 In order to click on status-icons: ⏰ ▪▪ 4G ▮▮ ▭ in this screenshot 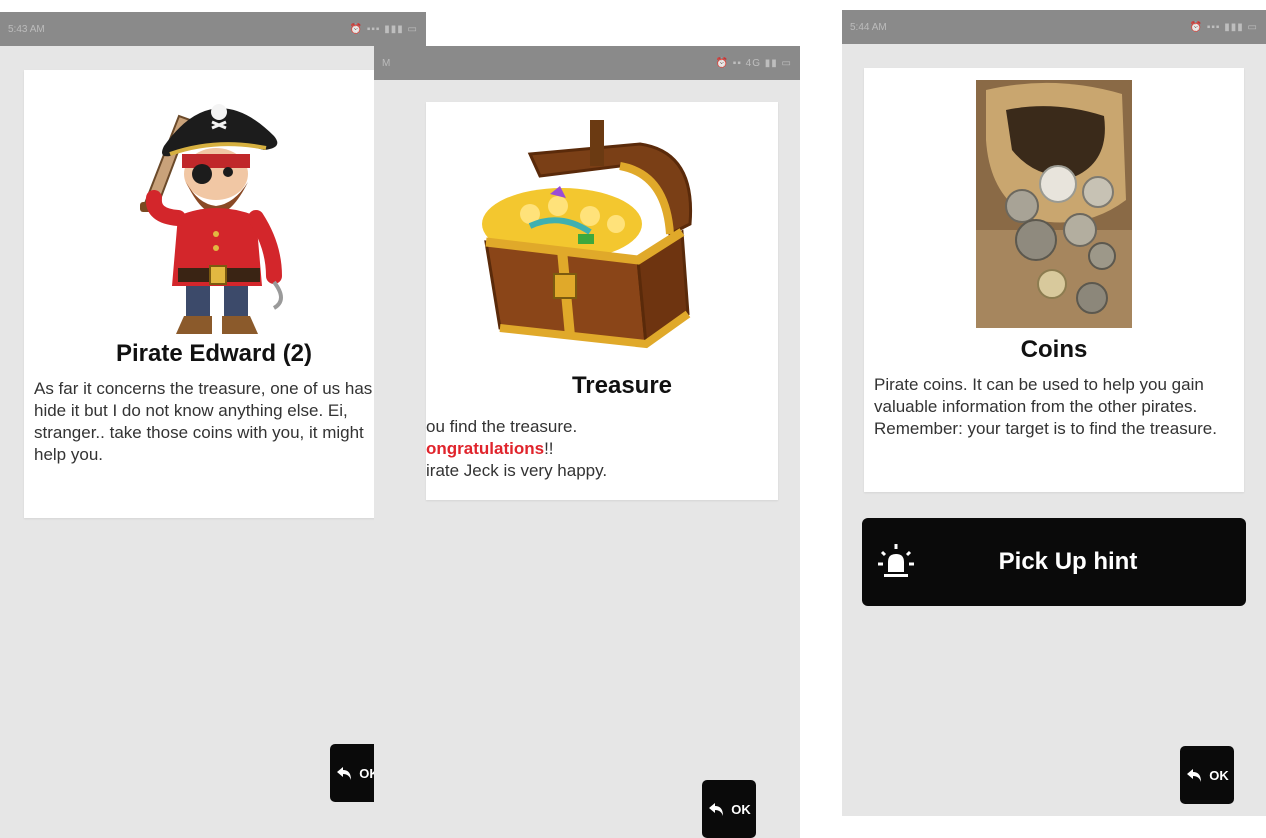, I will do `click(753, 63)`.